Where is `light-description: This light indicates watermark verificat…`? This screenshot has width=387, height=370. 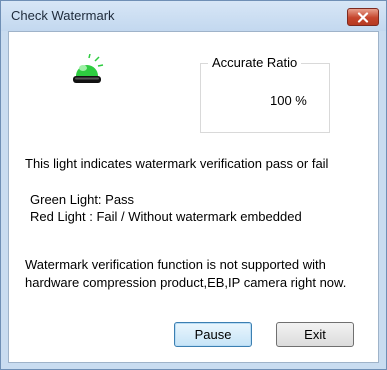 light-description: This light indicates watermark verificat… is located at coordinates (177, 163).